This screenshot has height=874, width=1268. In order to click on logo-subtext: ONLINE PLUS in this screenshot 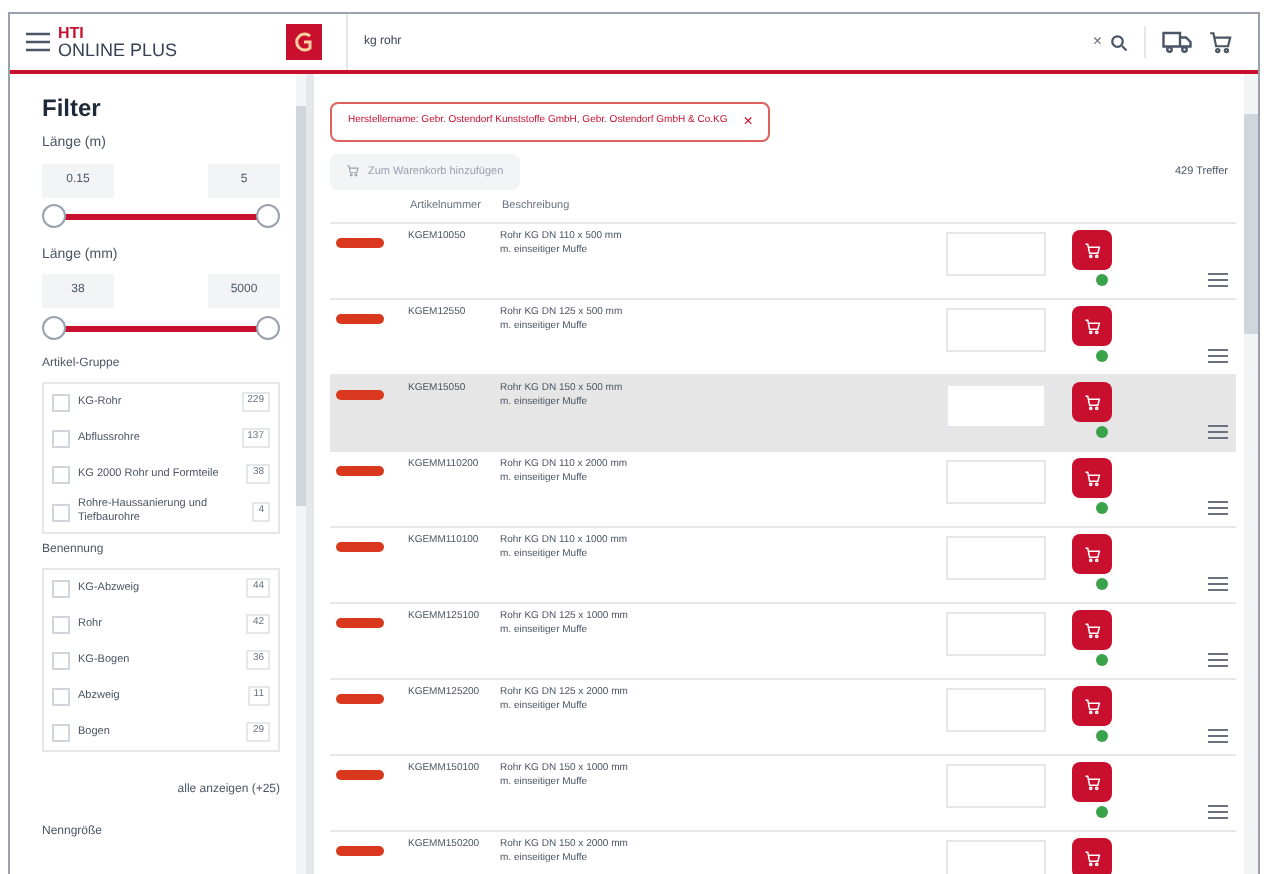, I will do `click(119, 50)`.